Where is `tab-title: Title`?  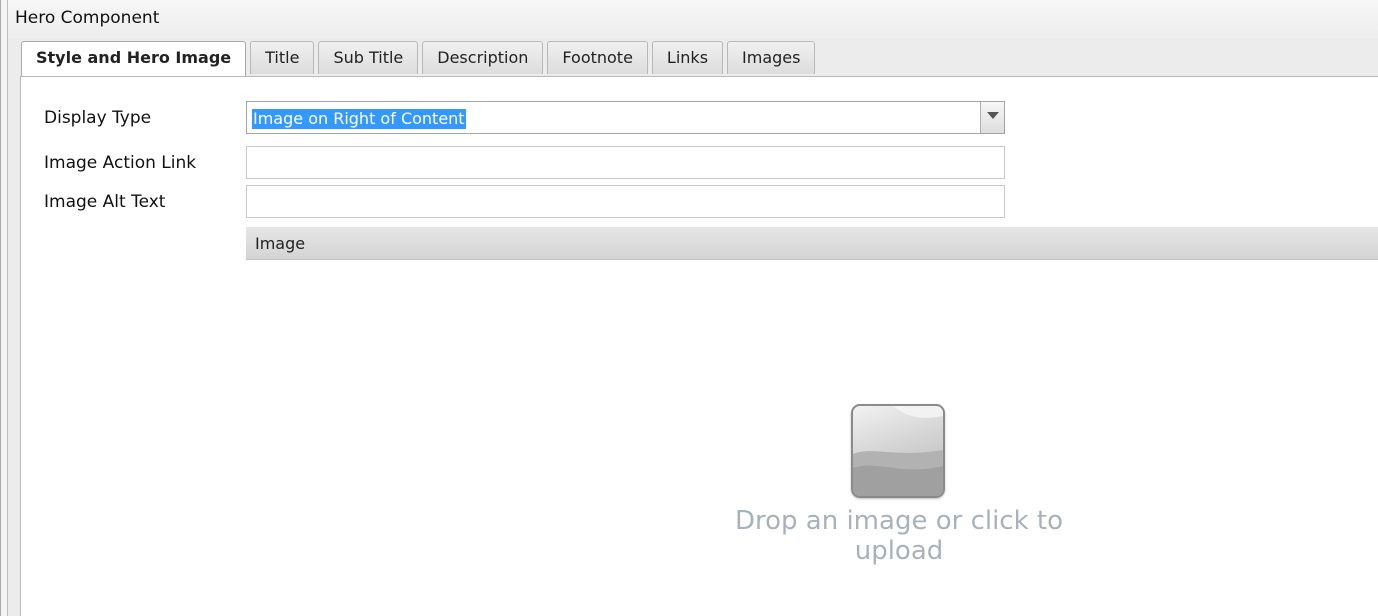
tab-title: Title is located at coordinates (282, 57).